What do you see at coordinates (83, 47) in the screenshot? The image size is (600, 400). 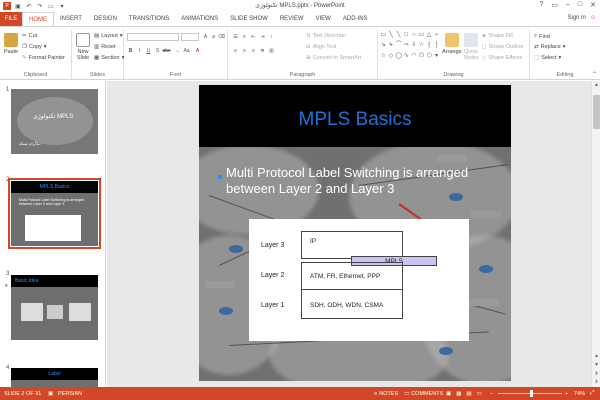 I see `new-slide-button: New Slide` at bounding box center [83, 47].